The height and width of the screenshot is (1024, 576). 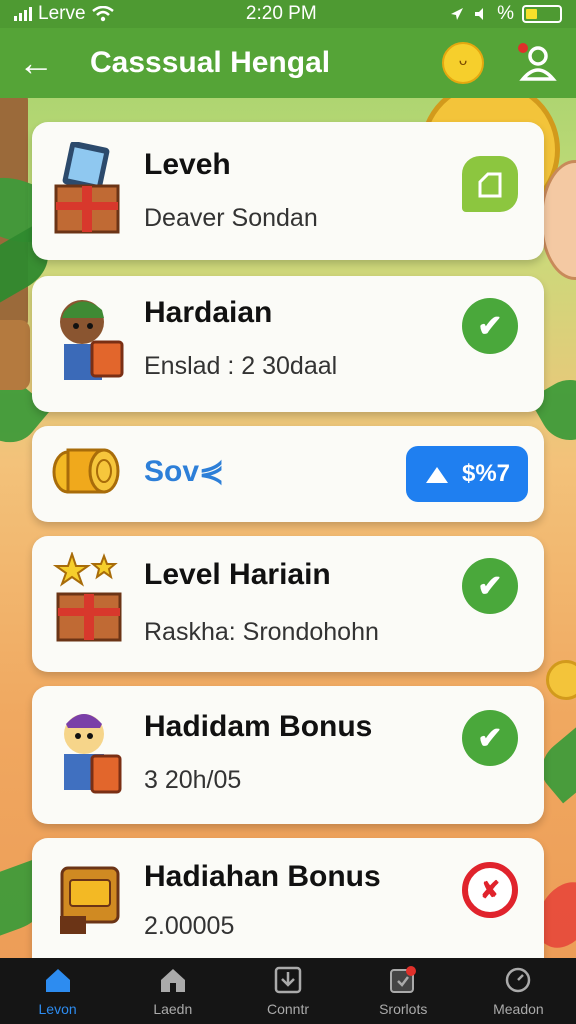 What do you see at coordinates (538, 63) in the screenshot?
I see `profile-icon` at bounding box center [538, 63].